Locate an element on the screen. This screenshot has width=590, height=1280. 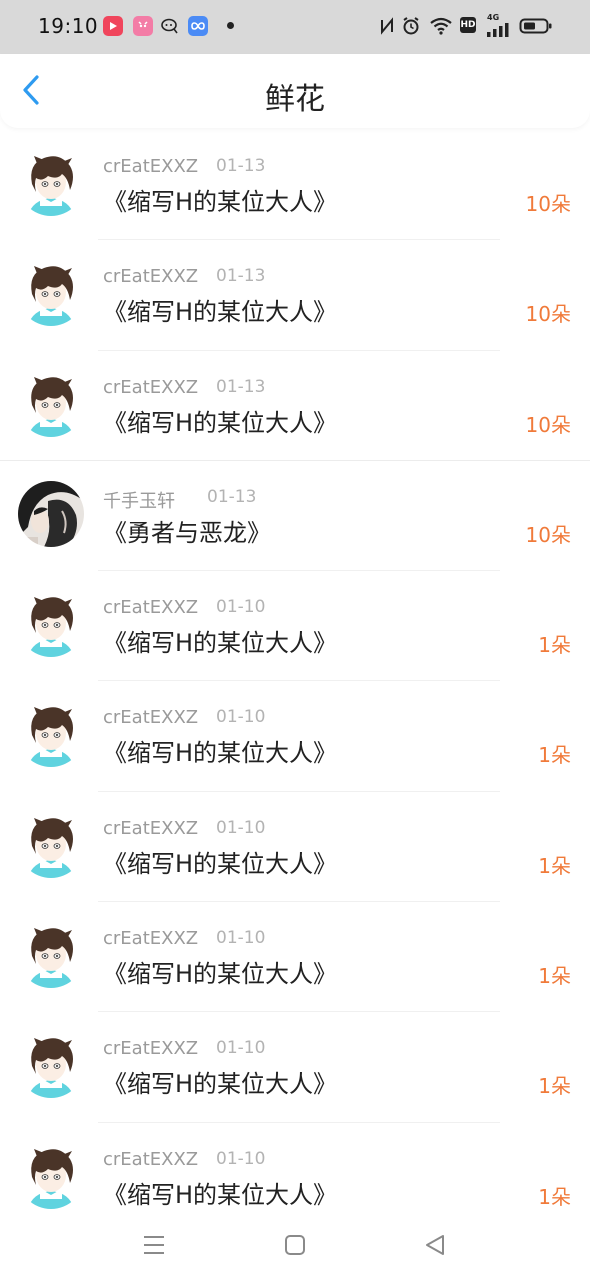
video-app-icon is located at coordinates (113, 26).